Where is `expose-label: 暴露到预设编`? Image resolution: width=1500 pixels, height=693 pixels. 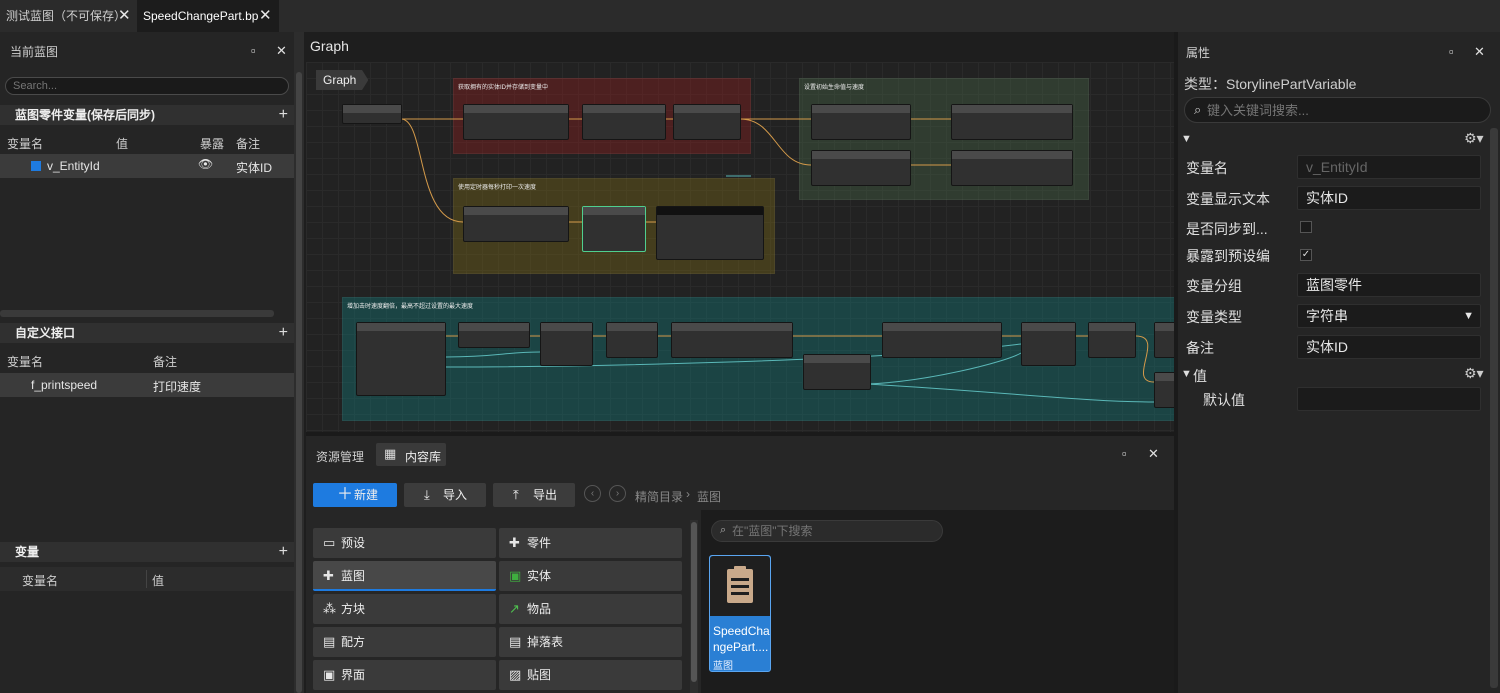
expose-label: 暴露到预设编 is located at coordinates (1228, 256).